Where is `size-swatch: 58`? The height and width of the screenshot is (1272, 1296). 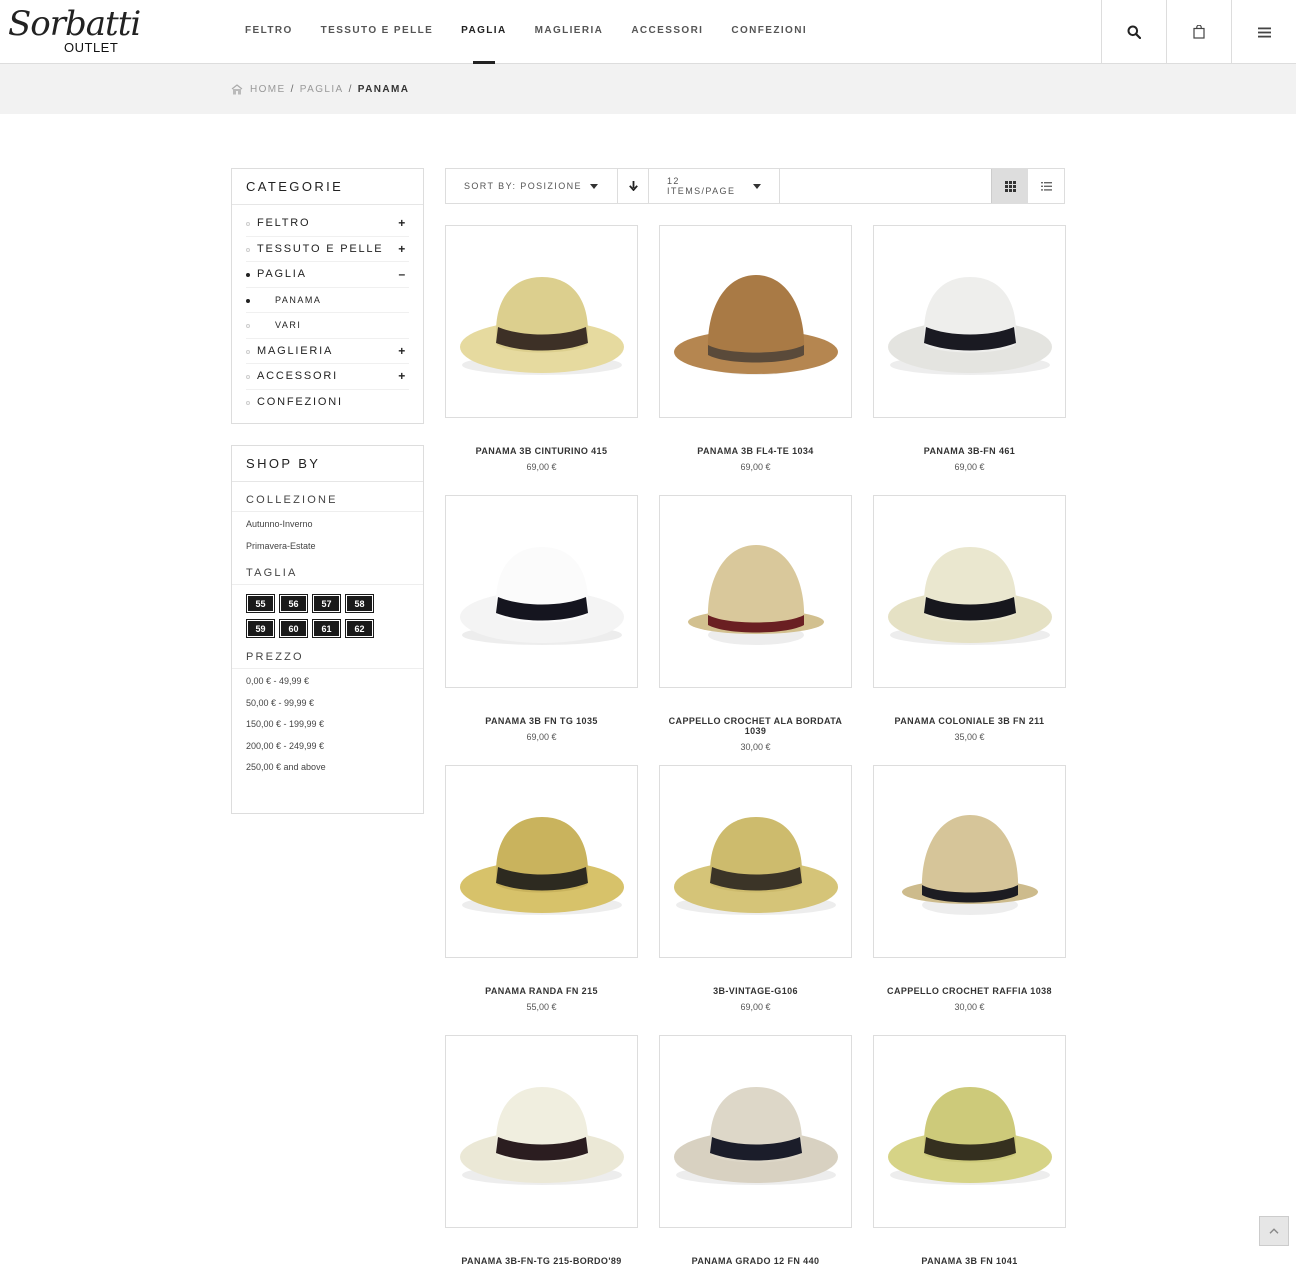
size-swatch: 58 is located at coordinates (359, 603).